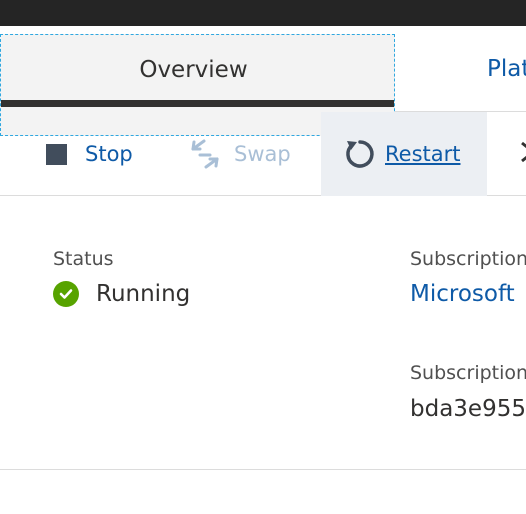 The width and height of the screenshot is (526, 514). What do you see at coordinates (423, 154) in the screenshot?
I see `restart-button-label: Restart` at bounding box center [423, 154].